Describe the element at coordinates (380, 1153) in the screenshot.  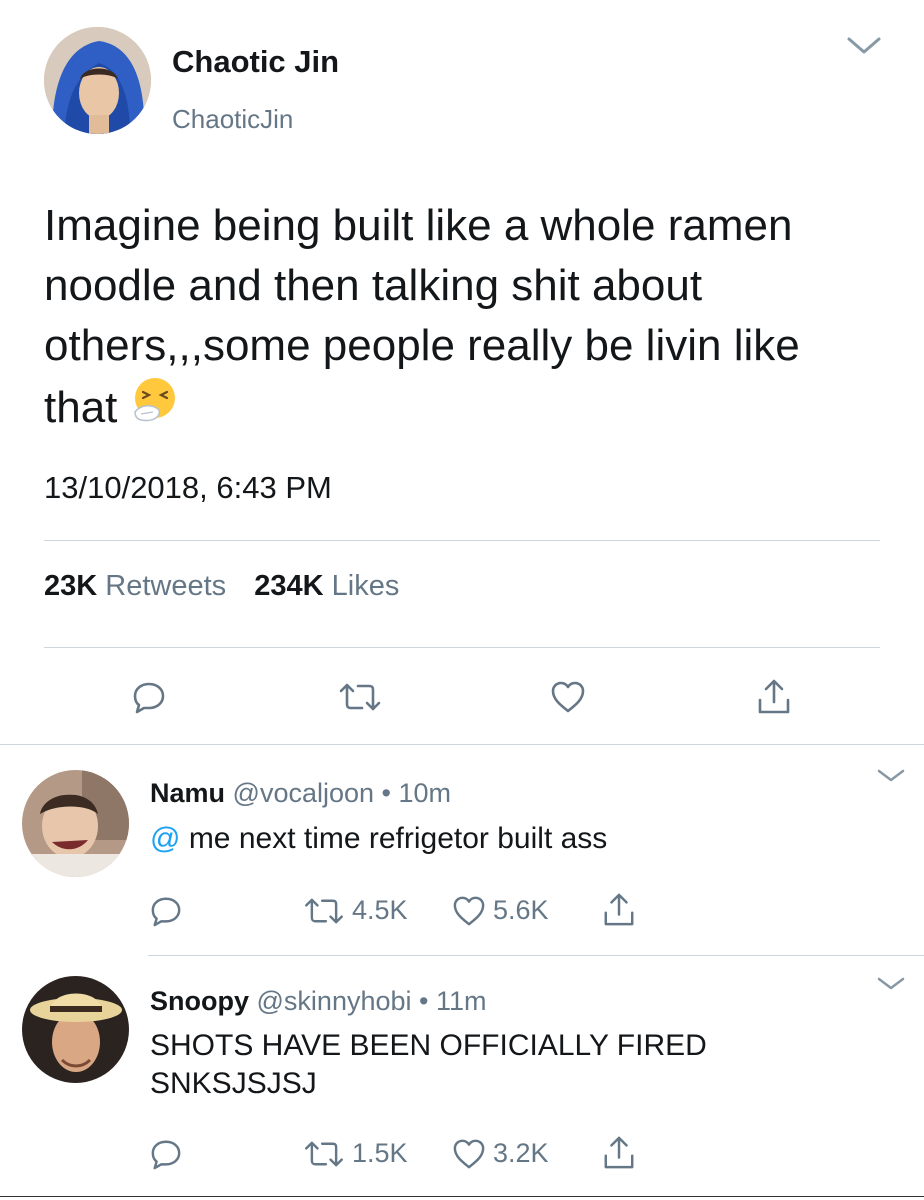
I see `retweet-count: 1.5K` at that location.